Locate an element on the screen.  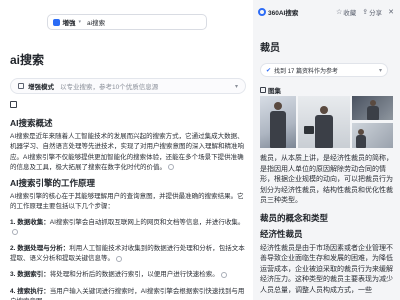
search-engine-logo-icon is located at coordinates (56, 22).